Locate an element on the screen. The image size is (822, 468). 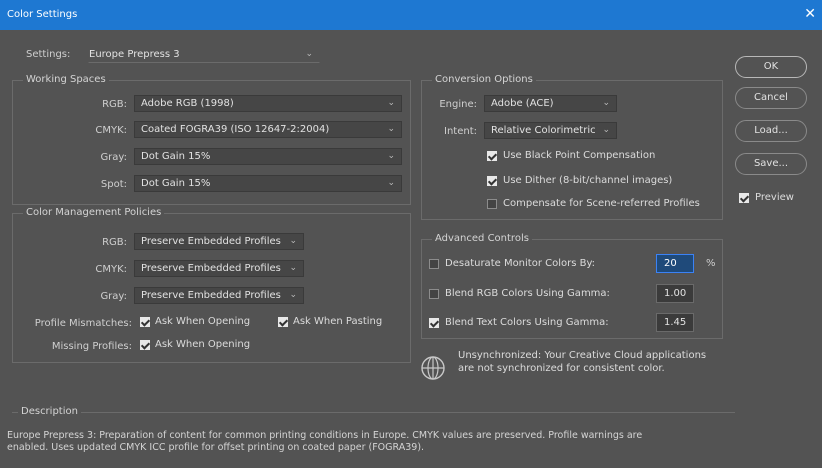
policy-cmyk-select: Preserve Embedded Profiles ⌄ is located at coordinates (219, 268).